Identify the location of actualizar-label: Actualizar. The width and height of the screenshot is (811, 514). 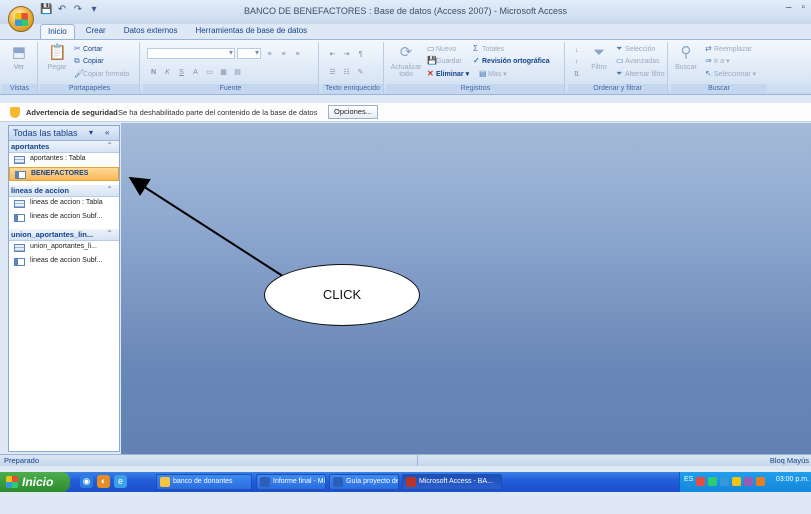
(406, 67).